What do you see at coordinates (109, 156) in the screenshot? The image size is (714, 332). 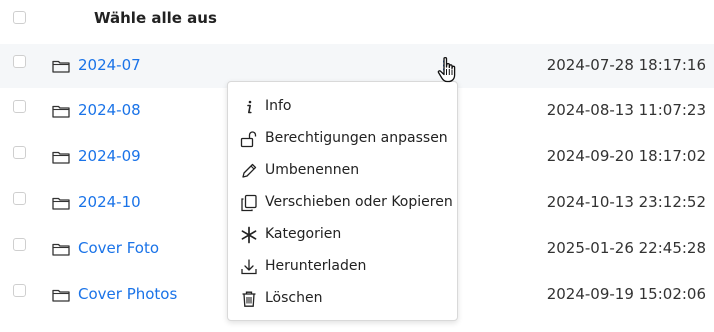 I see `folder-name-link: 2024-09` at bounding box center [109, 156].